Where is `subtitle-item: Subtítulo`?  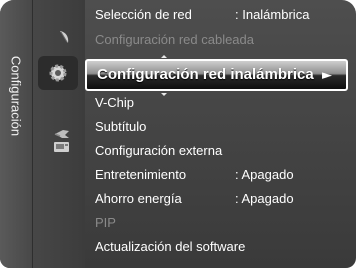 subtitle-item: Subtítulo is located at coordinates (221, 129).